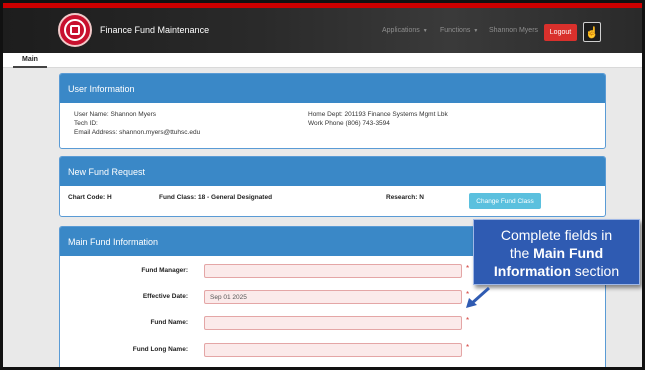 The height and width of the screenshot is (370, 645). I want to click on nav-user-name: Shannon Myers, so click(513, 30).